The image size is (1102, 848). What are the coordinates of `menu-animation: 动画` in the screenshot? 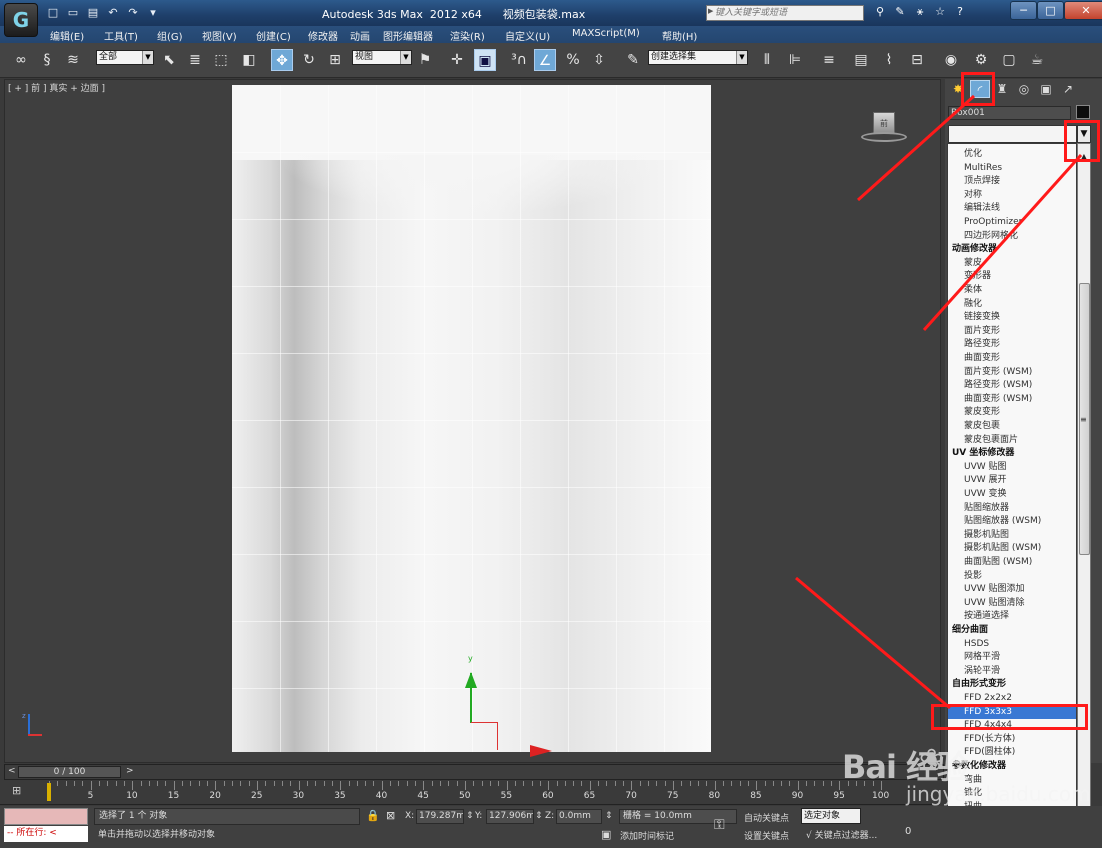 It's located at (360, 35).